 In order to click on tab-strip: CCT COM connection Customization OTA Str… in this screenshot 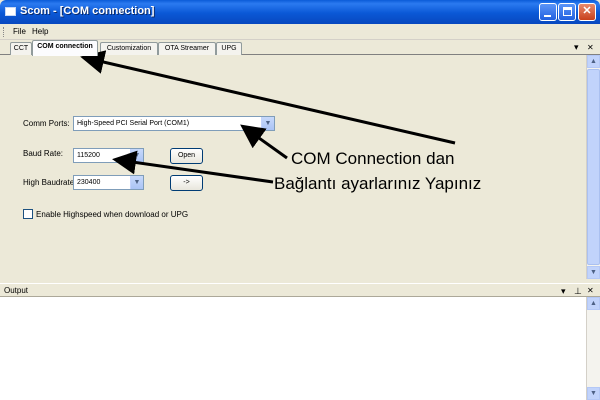, I will do `click(300, 48)`.